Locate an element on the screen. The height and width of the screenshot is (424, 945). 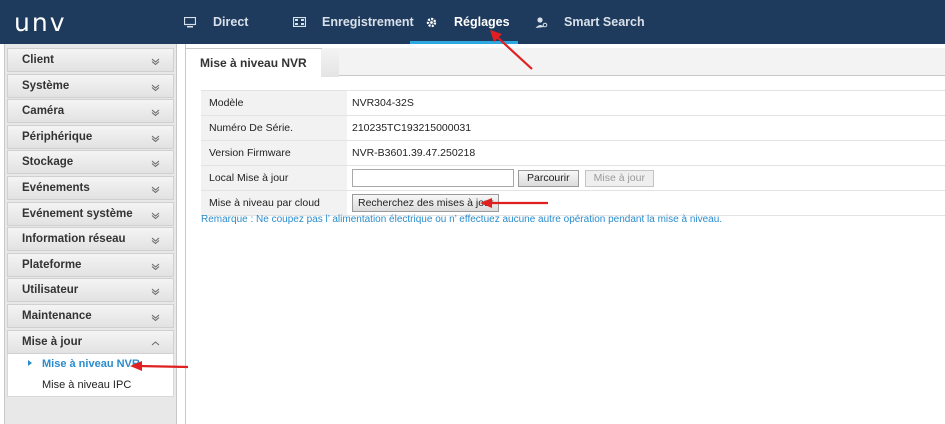
nav-reglages-label: Réglages is located at coordinates (482, 22).